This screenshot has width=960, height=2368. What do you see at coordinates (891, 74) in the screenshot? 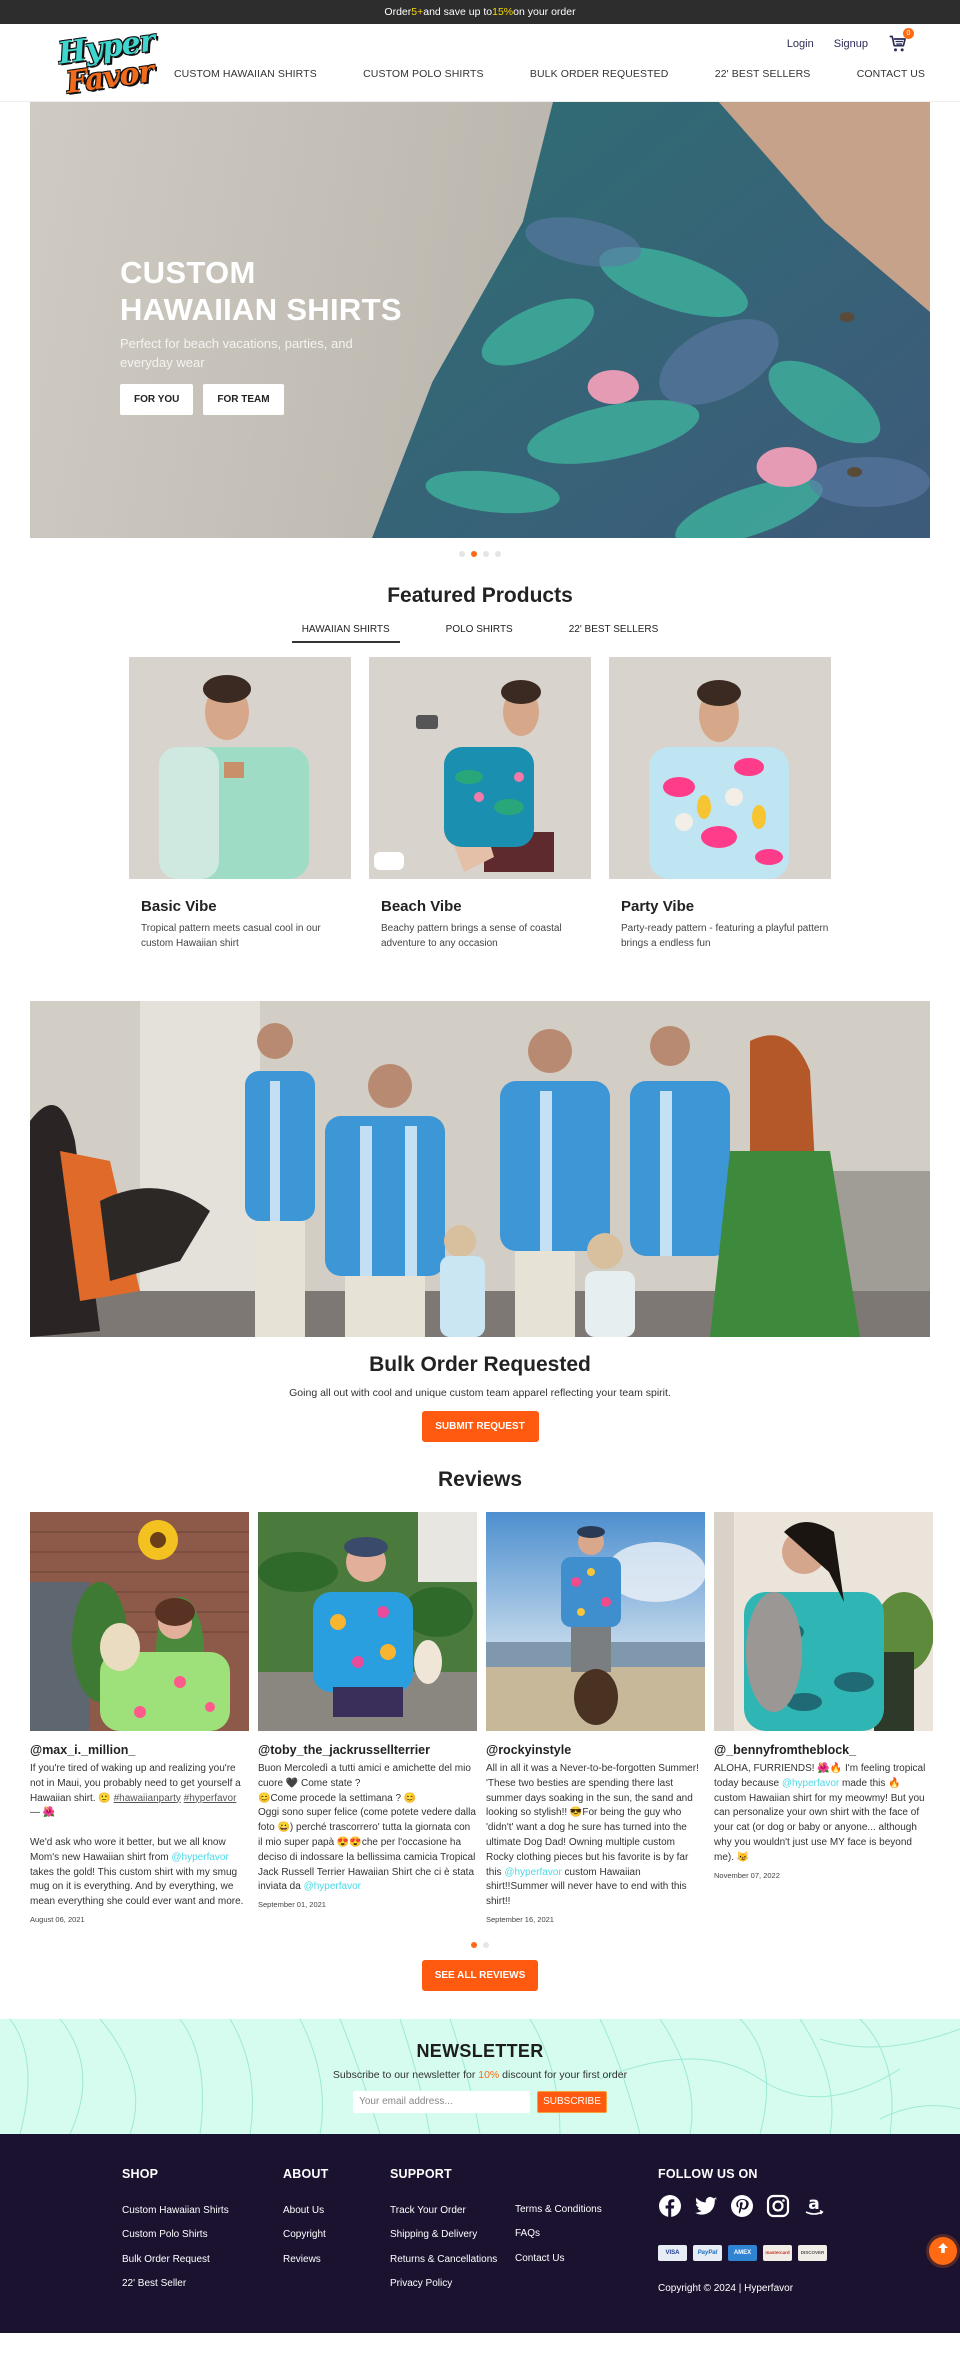
I see `nav-contact-us: CONTACT US` at bounding box center [891, 74].